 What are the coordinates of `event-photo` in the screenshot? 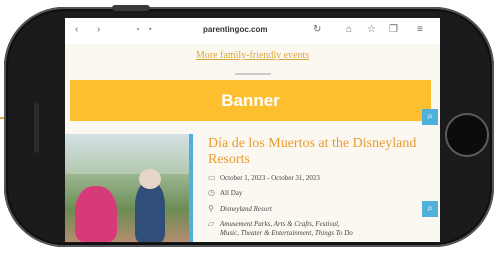 It's located at (127, 188).